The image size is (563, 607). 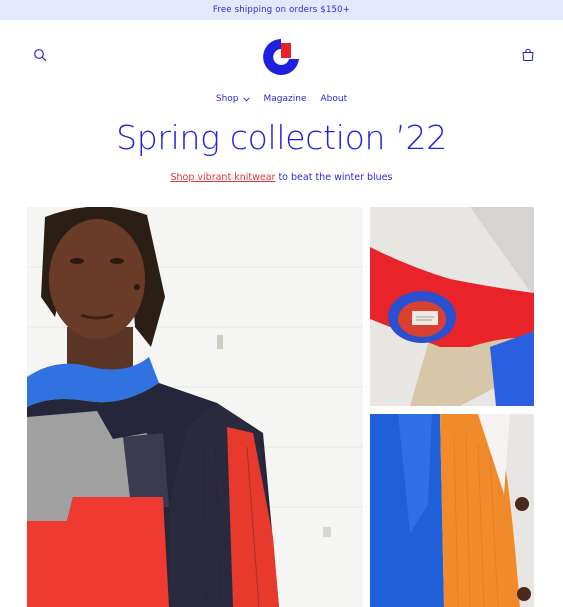 I want to click on hero-subtitle-text: to beat the winter blues, so click(x=334, y=177).